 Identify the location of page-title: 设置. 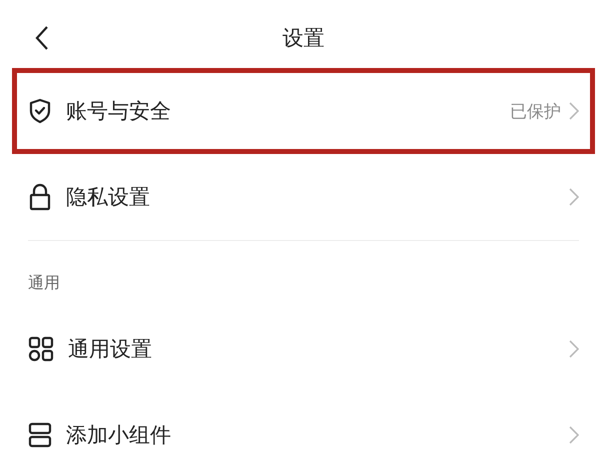
(303, 38).